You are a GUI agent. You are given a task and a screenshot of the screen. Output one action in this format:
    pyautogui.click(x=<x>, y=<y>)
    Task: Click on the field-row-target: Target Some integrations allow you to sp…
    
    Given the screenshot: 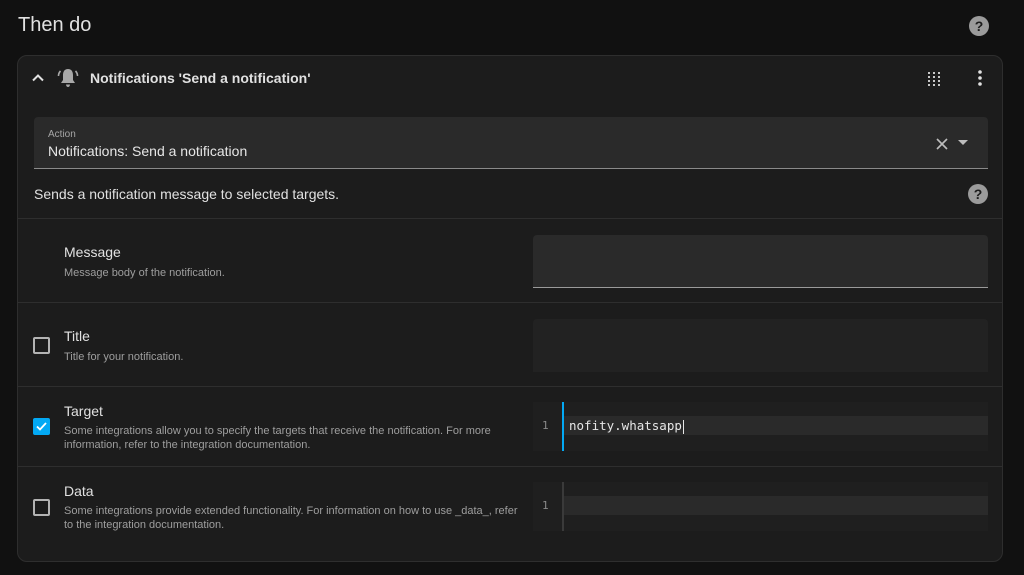 What is the action you would take?
    pyautogui.click(x=510, y=426)
    